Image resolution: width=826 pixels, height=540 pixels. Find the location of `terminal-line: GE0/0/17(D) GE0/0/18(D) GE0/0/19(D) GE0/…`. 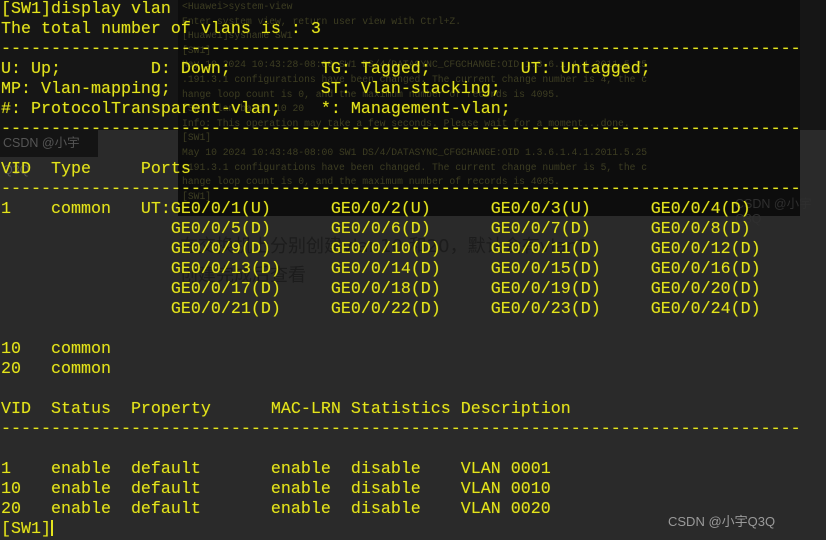

terminal-line: GE0/0/17(D) GE0/0/18(D) GE0/0/19(D) GE0/… is located at coordinates (401, 290).